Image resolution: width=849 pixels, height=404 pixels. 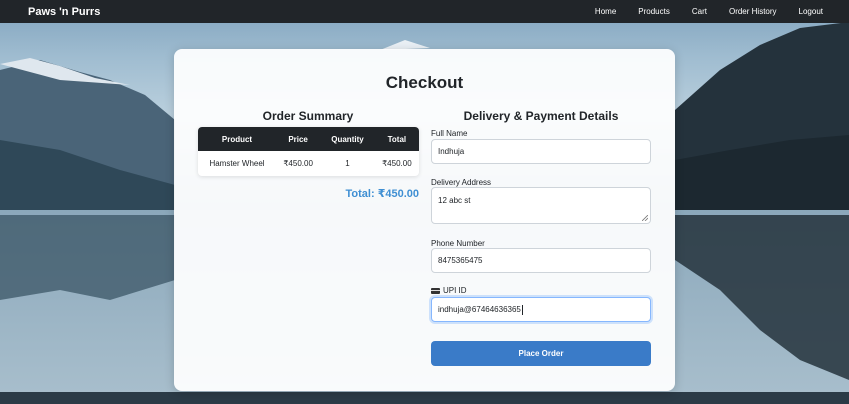 I want to click on resize-handle-icon, so click(x=645, y=218).